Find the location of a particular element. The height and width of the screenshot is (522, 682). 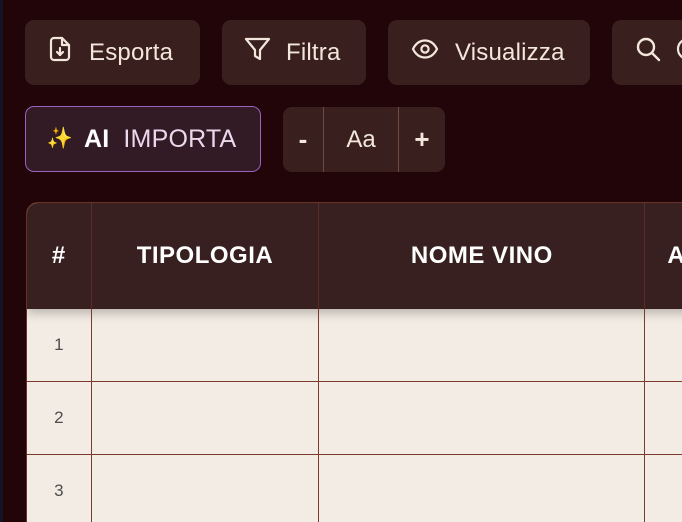

table-row: 3 is located at coordinates (354, 488).